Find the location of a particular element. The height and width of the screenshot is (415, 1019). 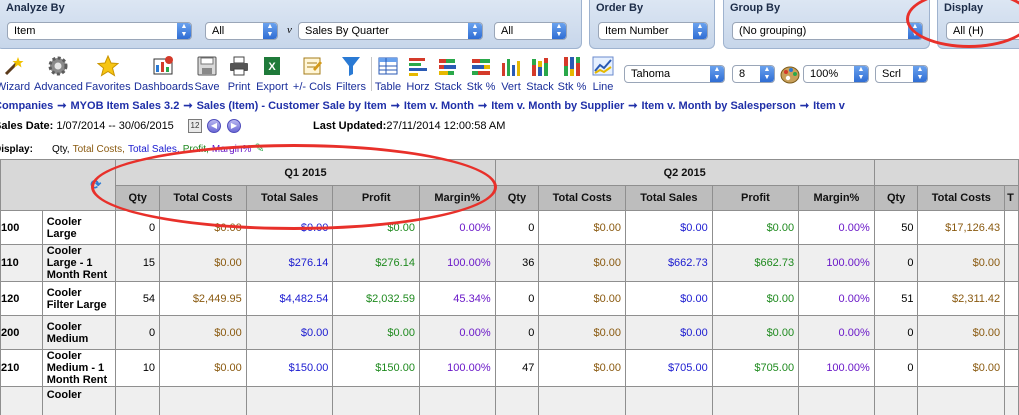

cell-qty: 0 is located at coordinates (517, 227).